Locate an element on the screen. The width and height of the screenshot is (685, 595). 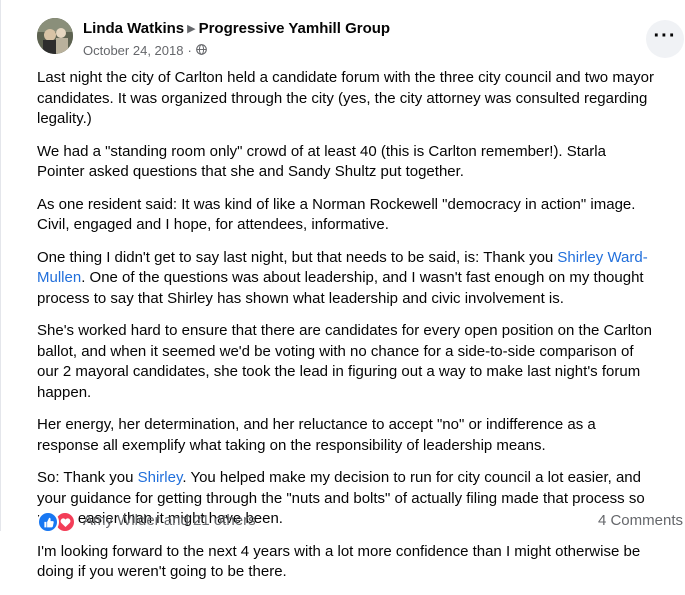
more-options-button: ··· is located at coordinates (665, 39).